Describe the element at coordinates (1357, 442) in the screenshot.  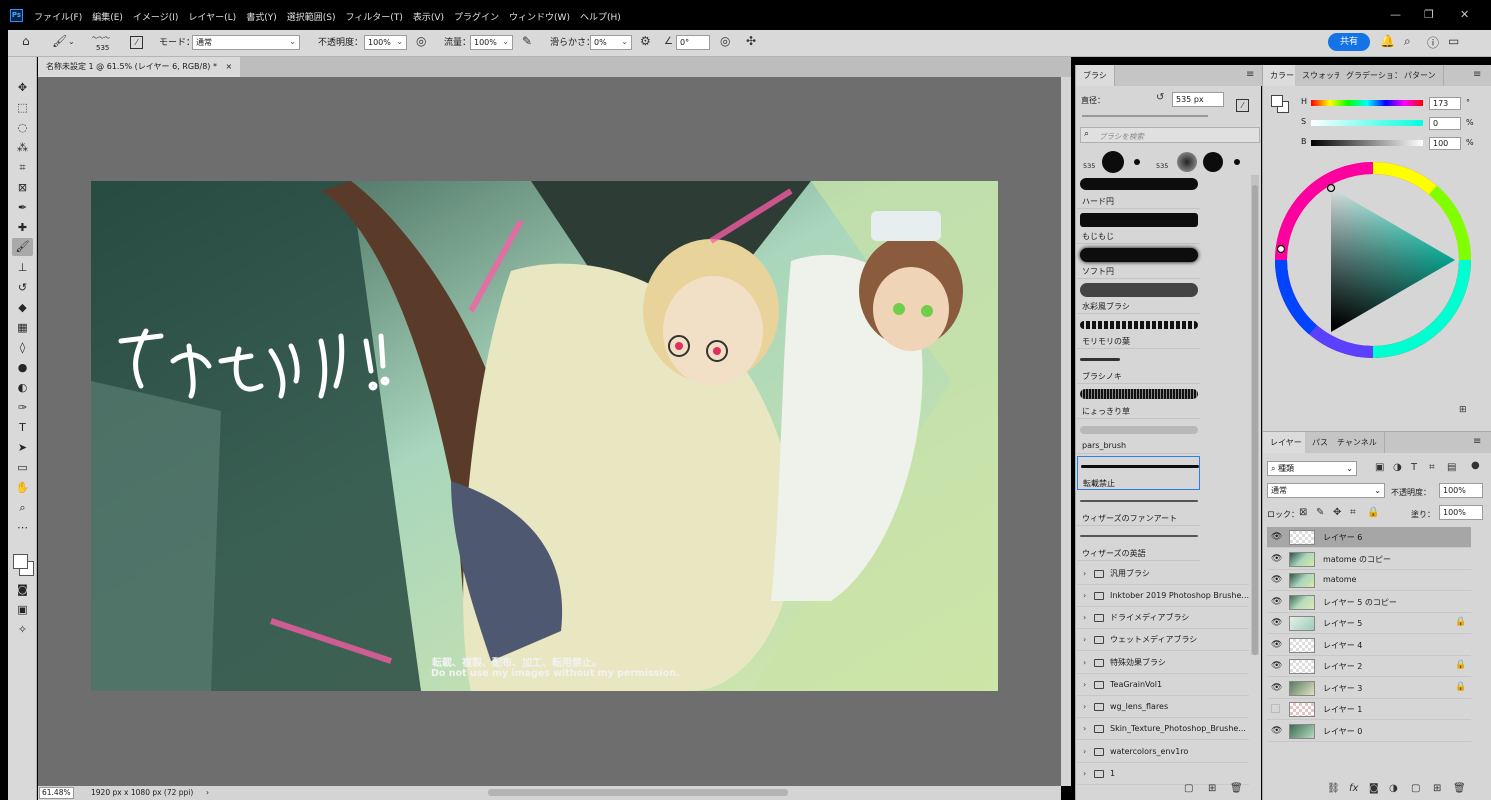
I see `tab-channels: チャンネル` at that location.